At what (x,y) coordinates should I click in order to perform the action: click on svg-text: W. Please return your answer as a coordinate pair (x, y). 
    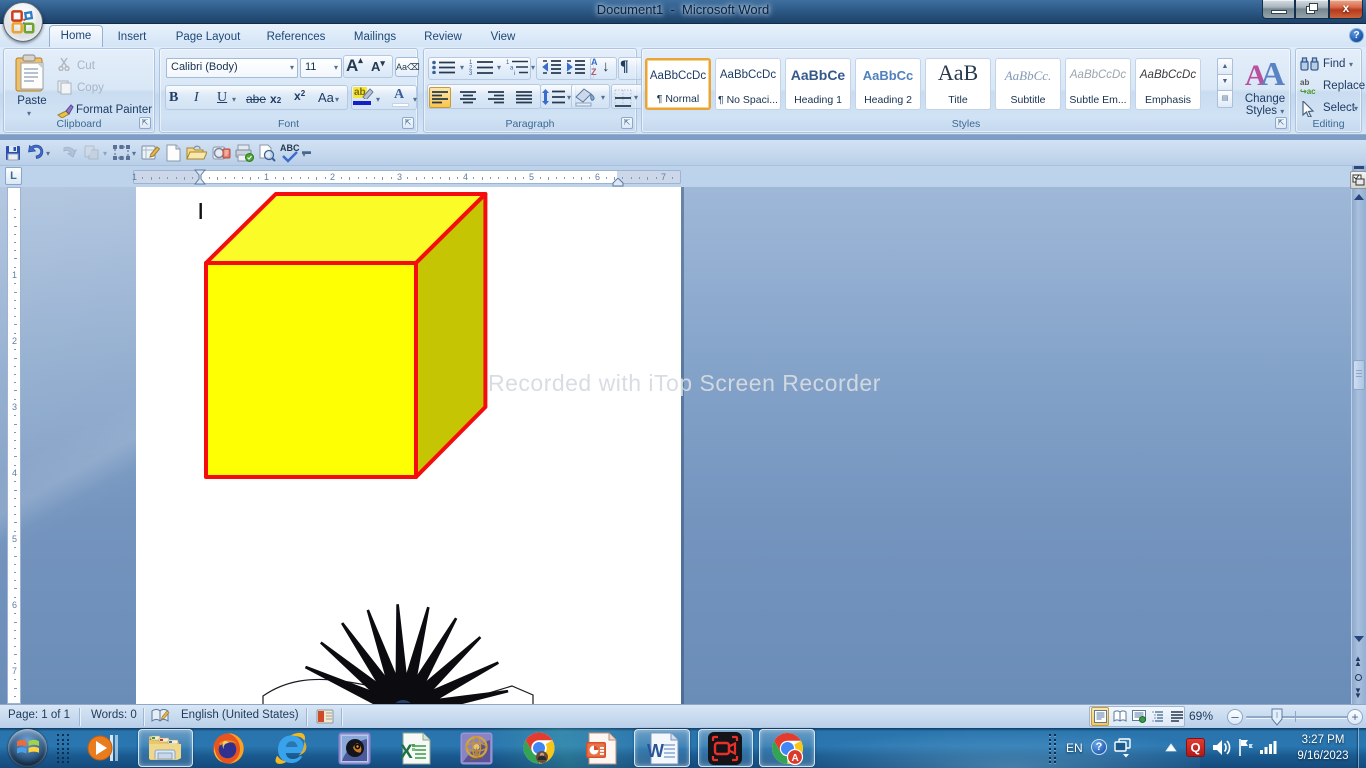
    Looking at the image, I should click on (655, 751).